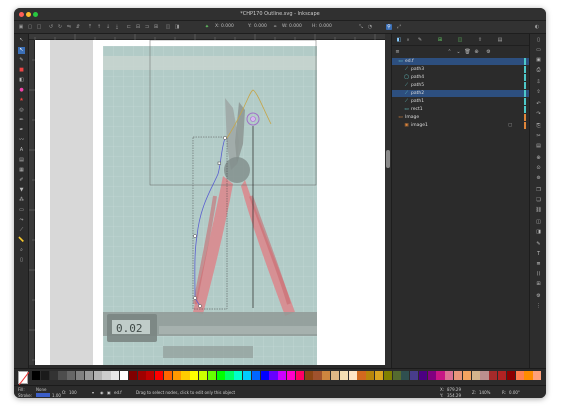 This screenshot has width=561, height=411. Describe the element at coordinates (510, 125) in the screenshot. I see `lock-icon: ▢` at that location.